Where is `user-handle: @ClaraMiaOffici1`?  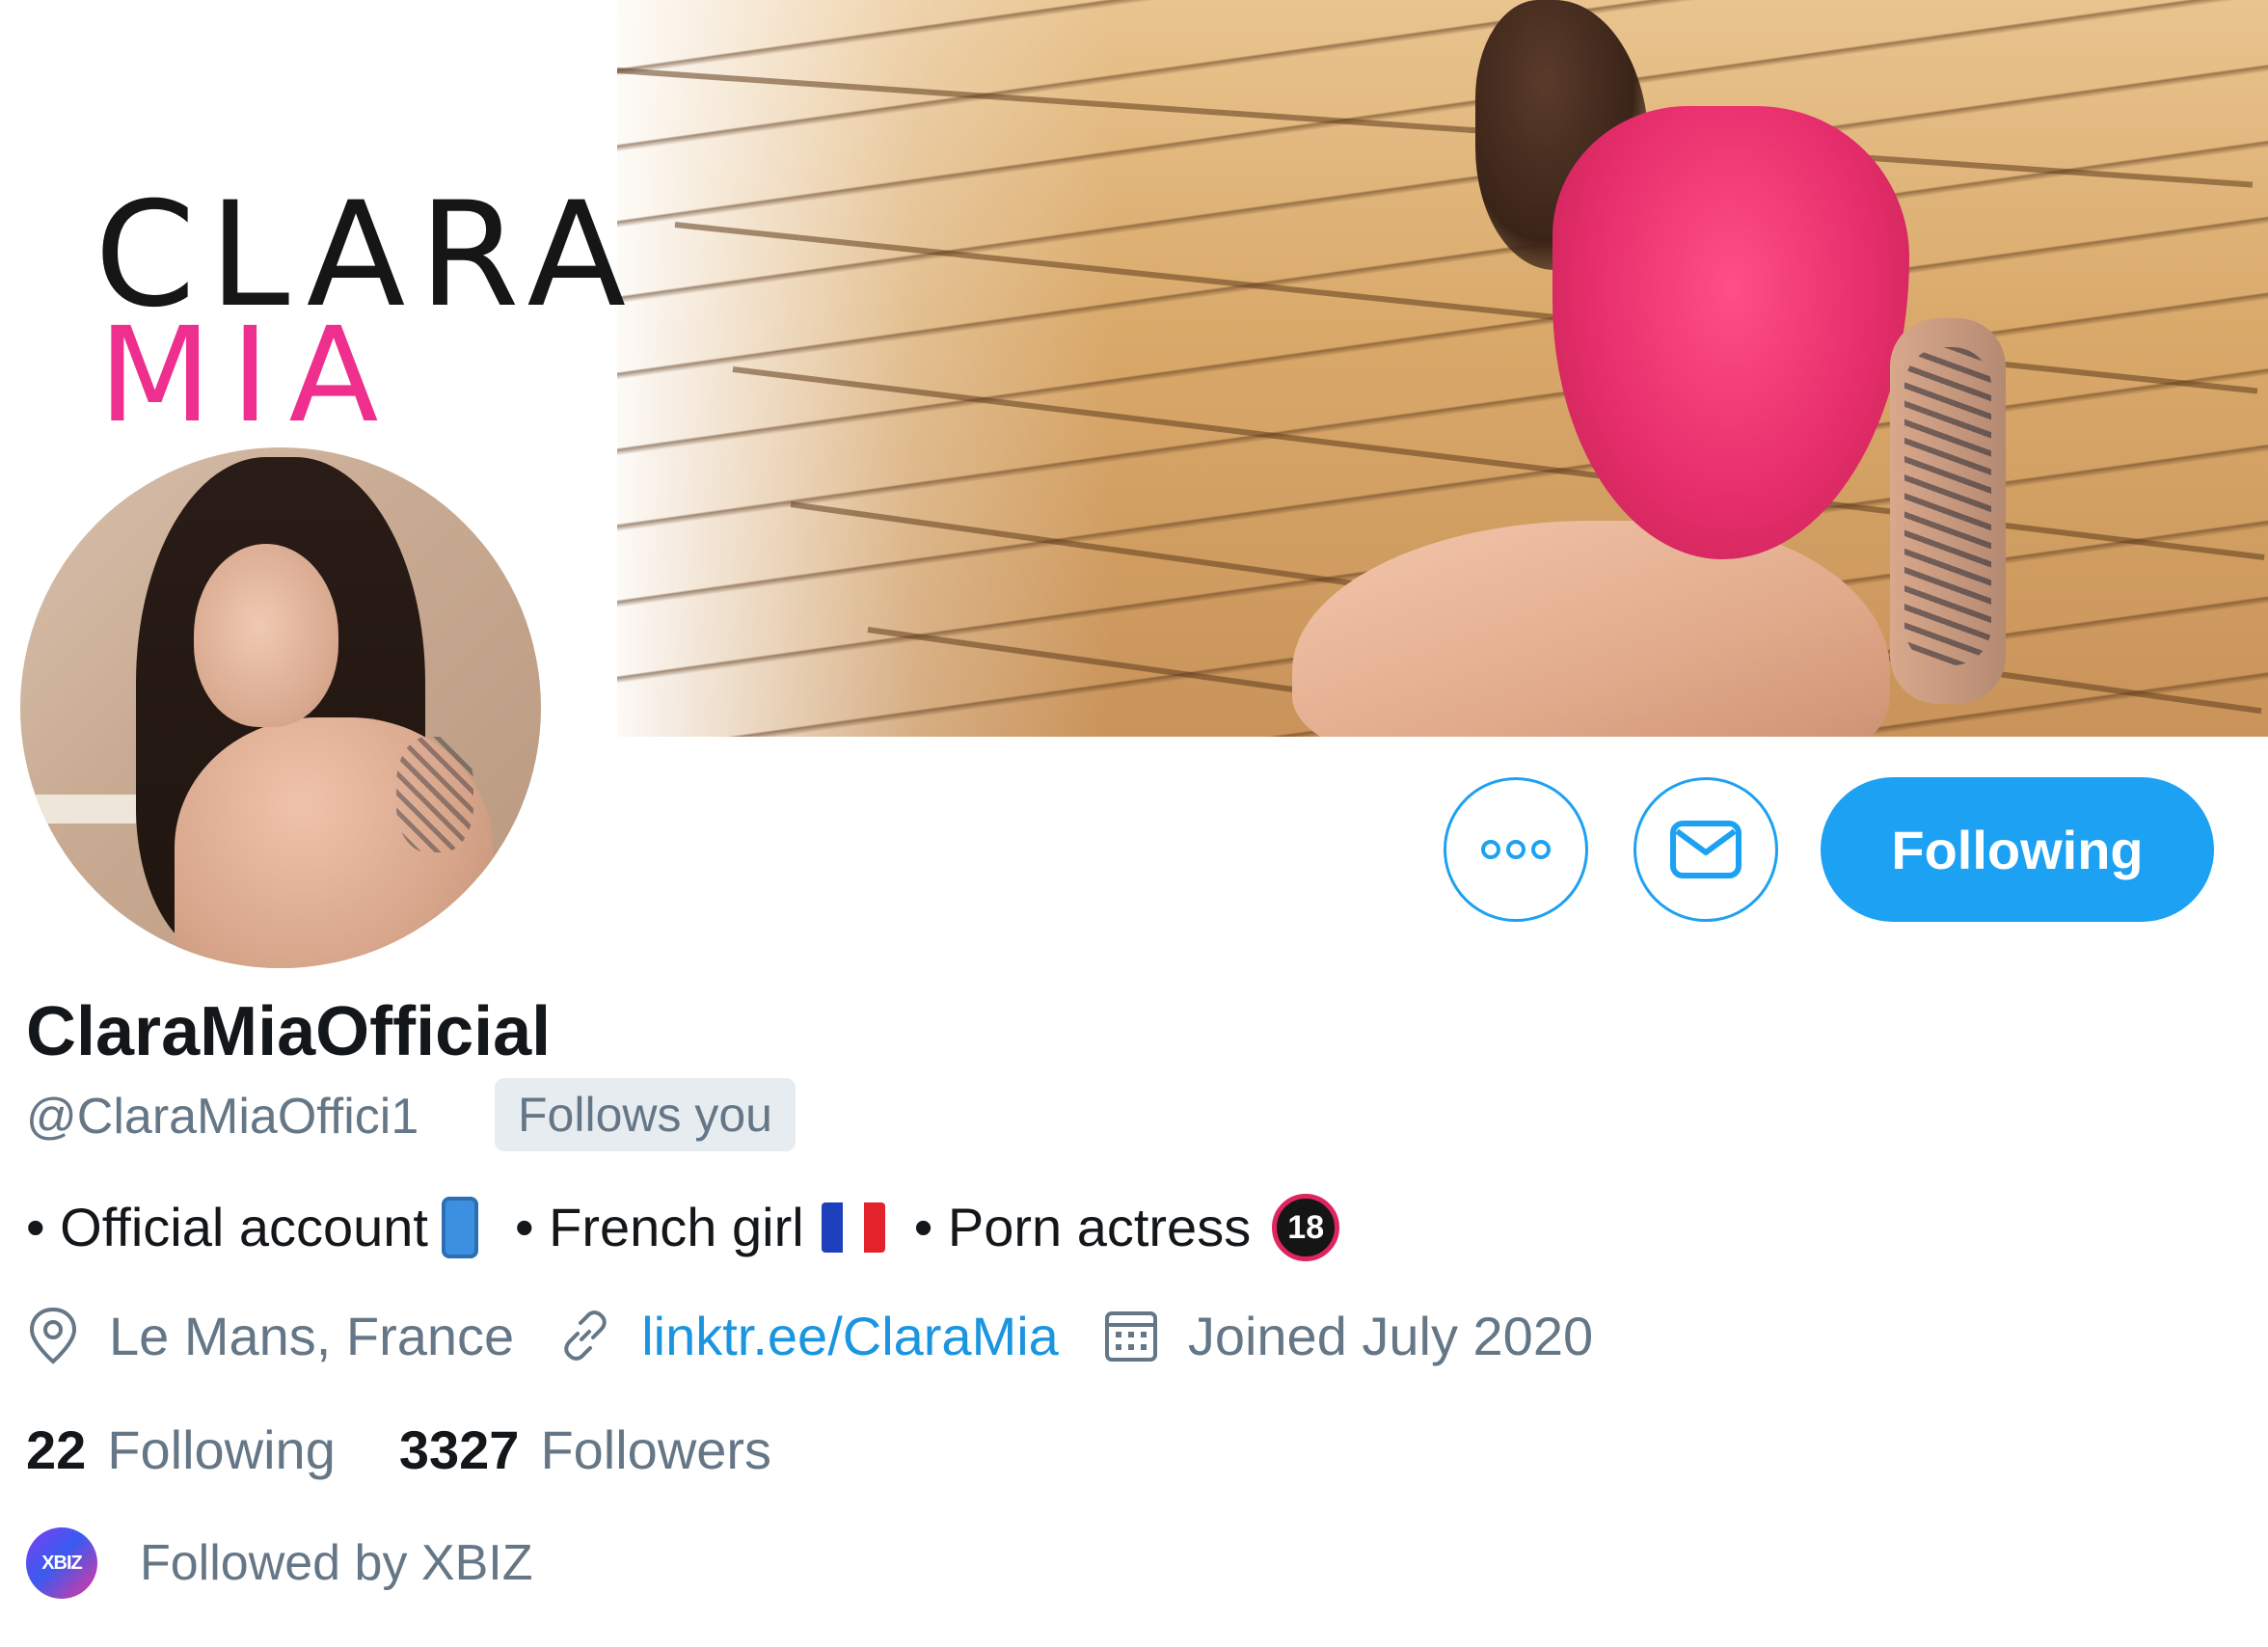 user-handle: @ClaraMiaOffici1 is located at coordinates (222, 1117).